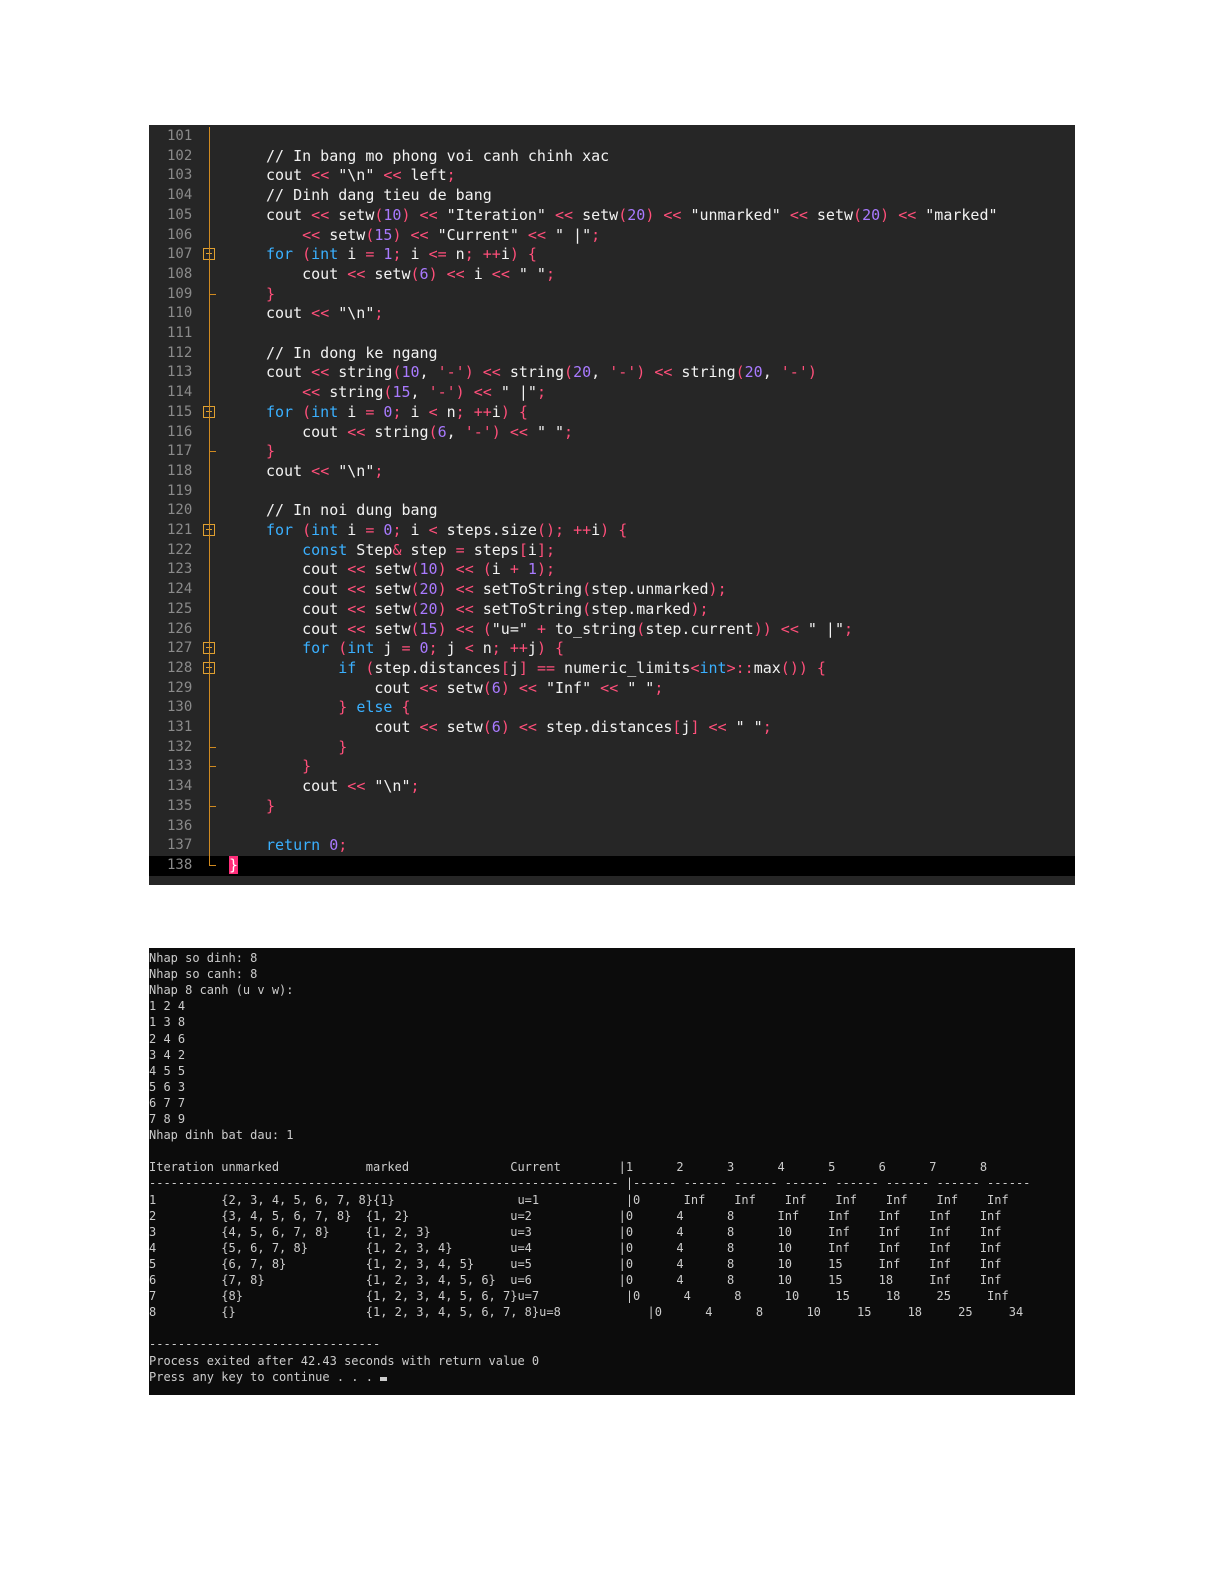 Image resolution: width=1225 pixels, height=1585 pixels. Describe the element at coordinates (167, 1119) in the screenshot. I see `console-line: 7 8 9` at that location.